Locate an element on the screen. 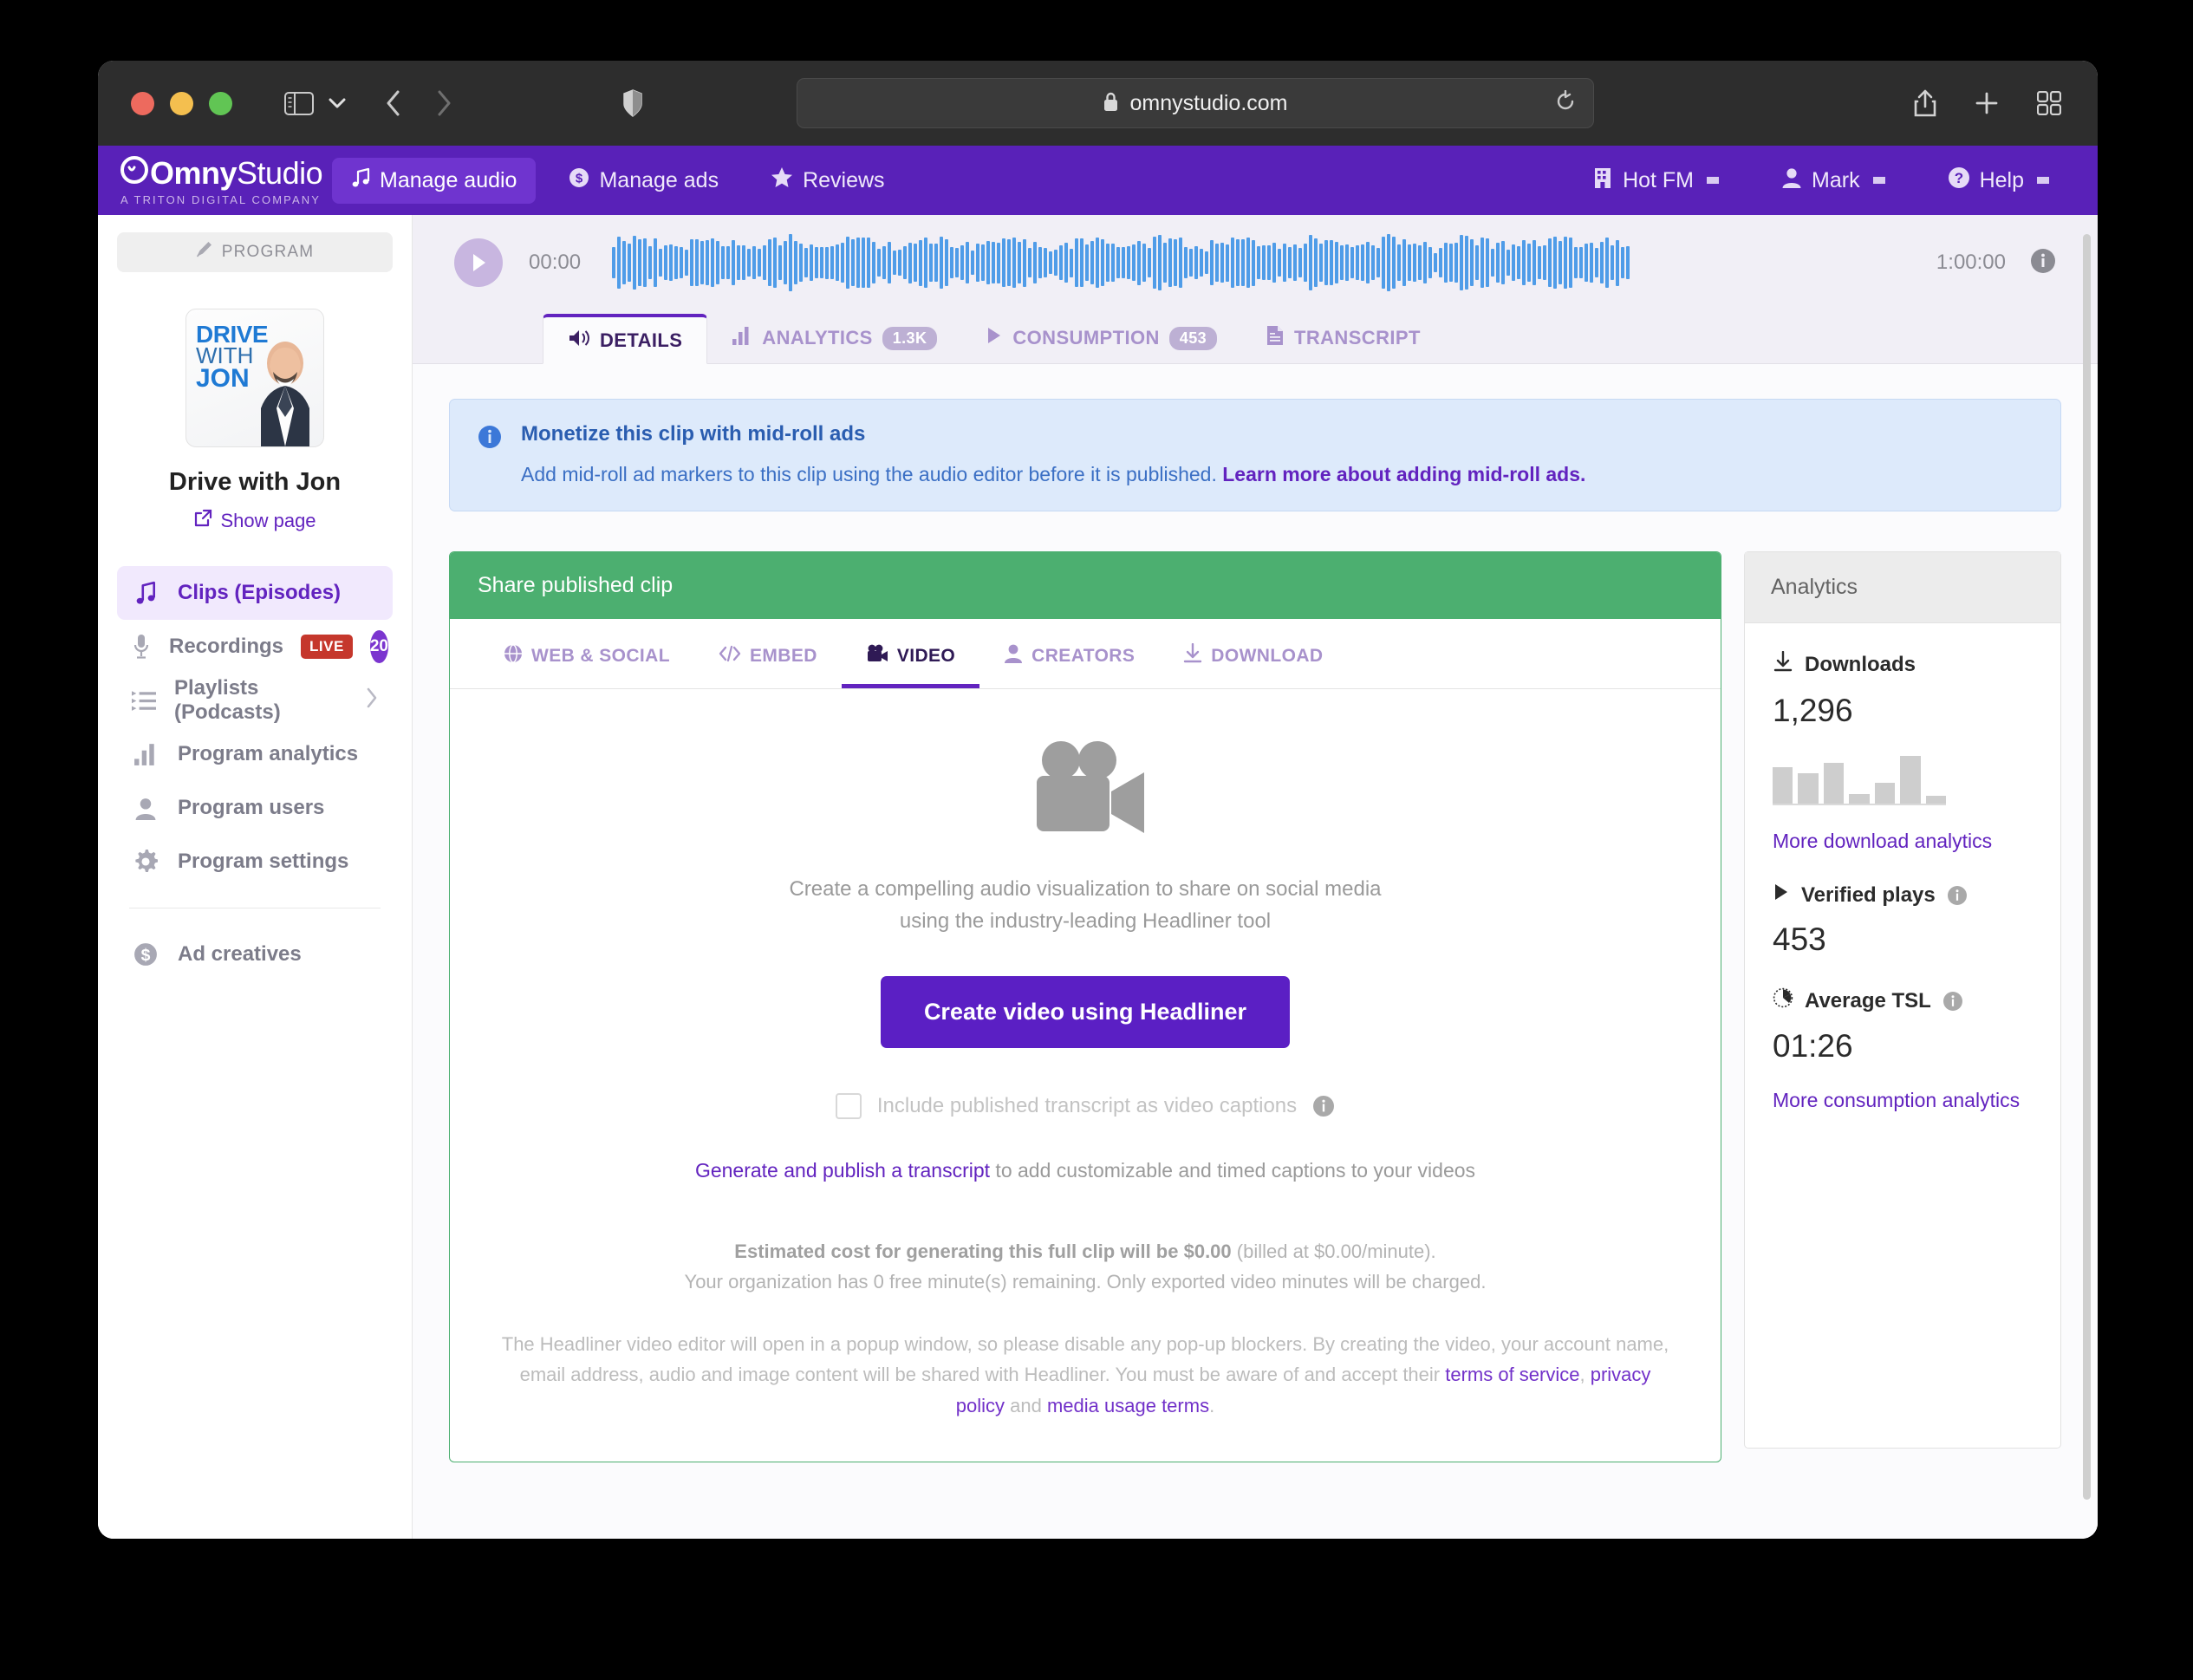 The image size is (2193, 1680). header-nav-manage-ads: $ Manage ads is located at coordinates (644, 181).